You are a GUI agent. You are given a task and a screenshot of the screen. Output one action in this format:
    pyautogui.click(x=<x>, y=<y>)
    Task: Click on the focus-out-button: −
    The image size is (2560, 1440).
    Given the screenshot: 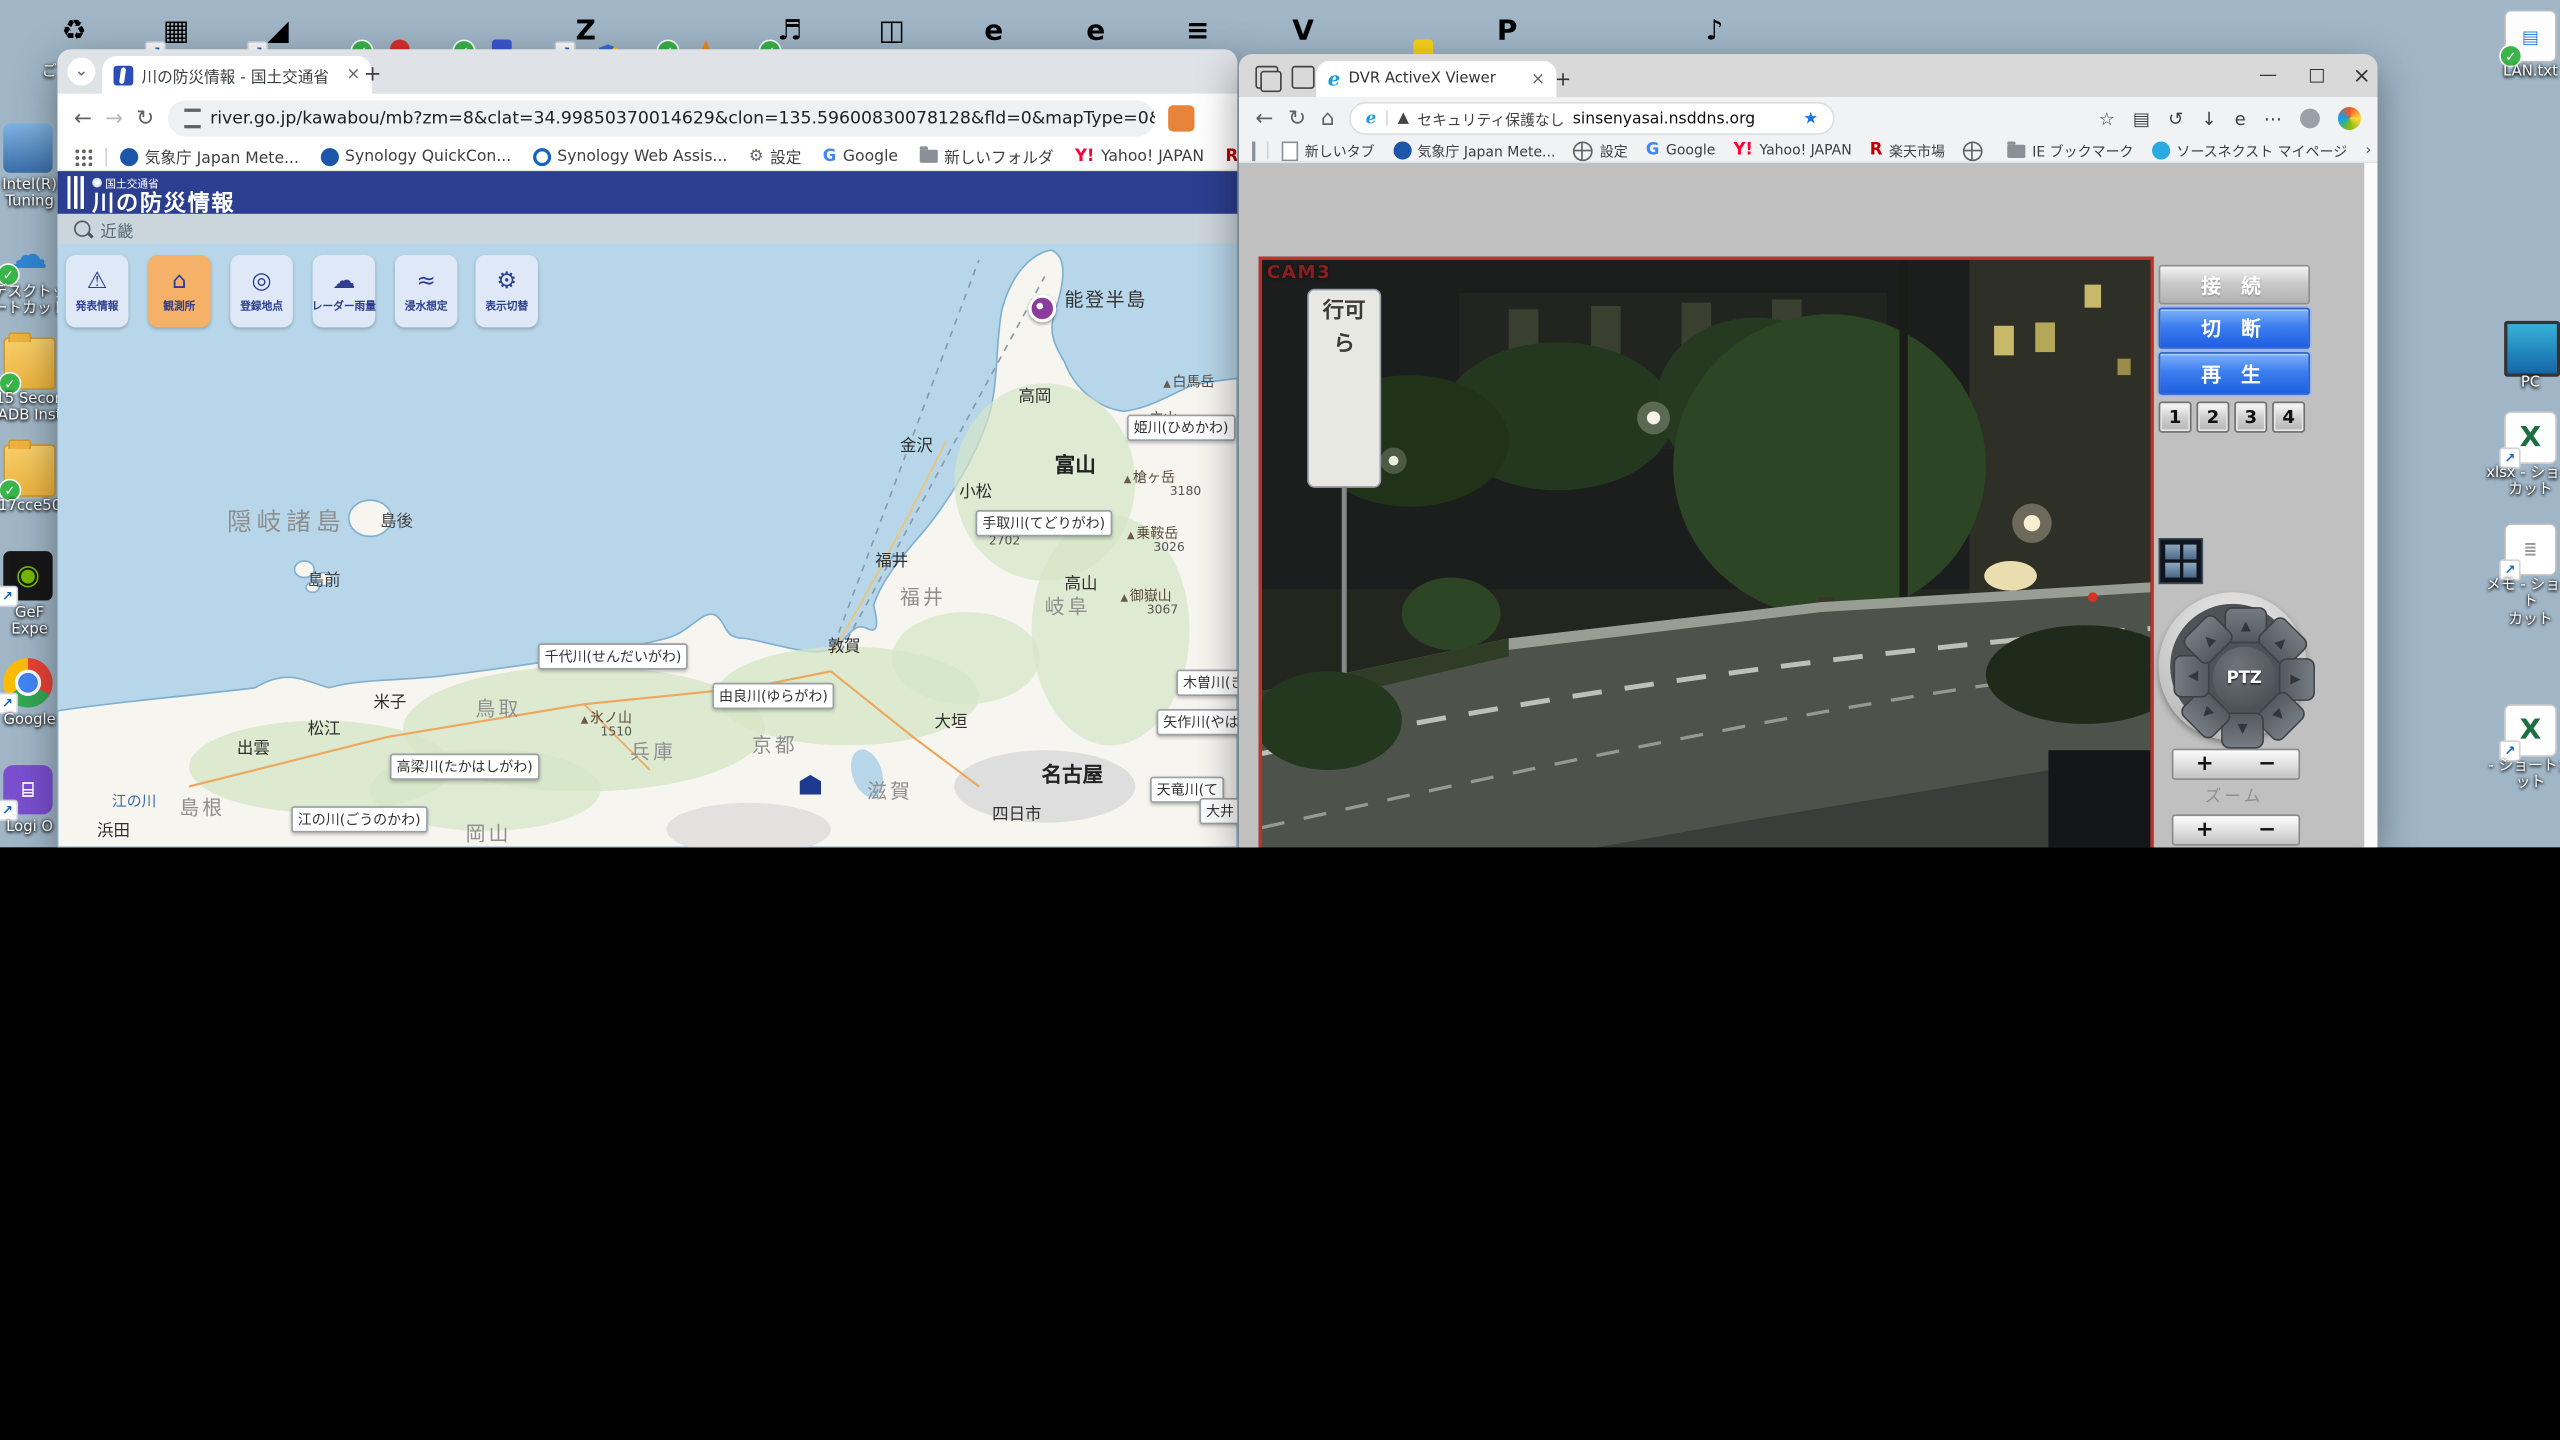 What is the action you would take?
    pyautogui.click(x=2267, y=830)
    